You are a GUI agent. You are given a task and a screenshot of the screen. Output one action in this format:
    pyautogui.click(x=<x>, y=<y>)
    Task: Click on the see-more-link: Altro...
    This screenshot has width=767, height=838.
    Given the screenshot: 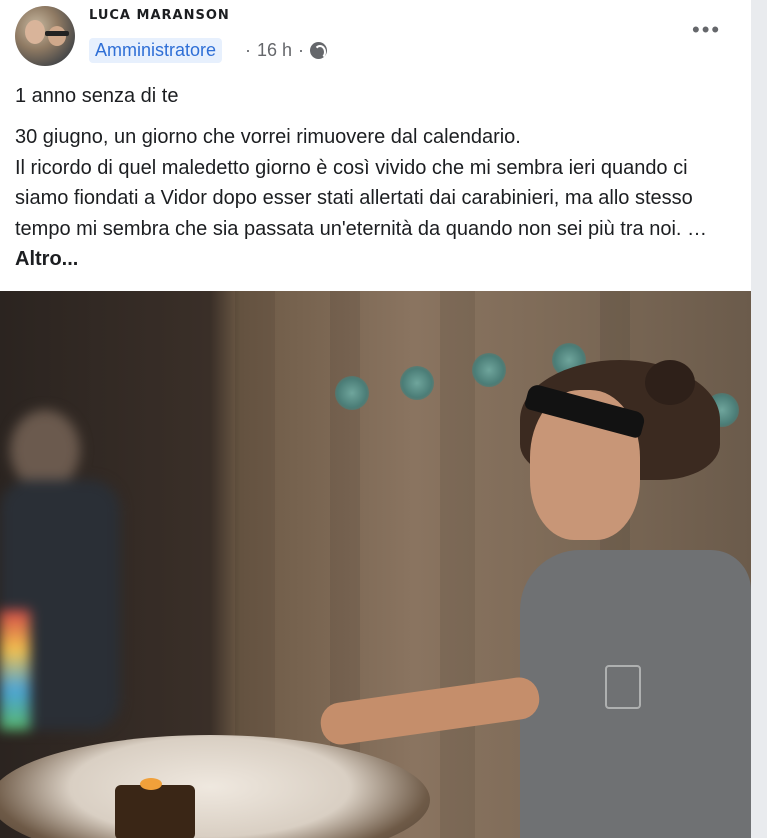 What is the action you would take?
    pyautogui.click(x=46, y=259)
    